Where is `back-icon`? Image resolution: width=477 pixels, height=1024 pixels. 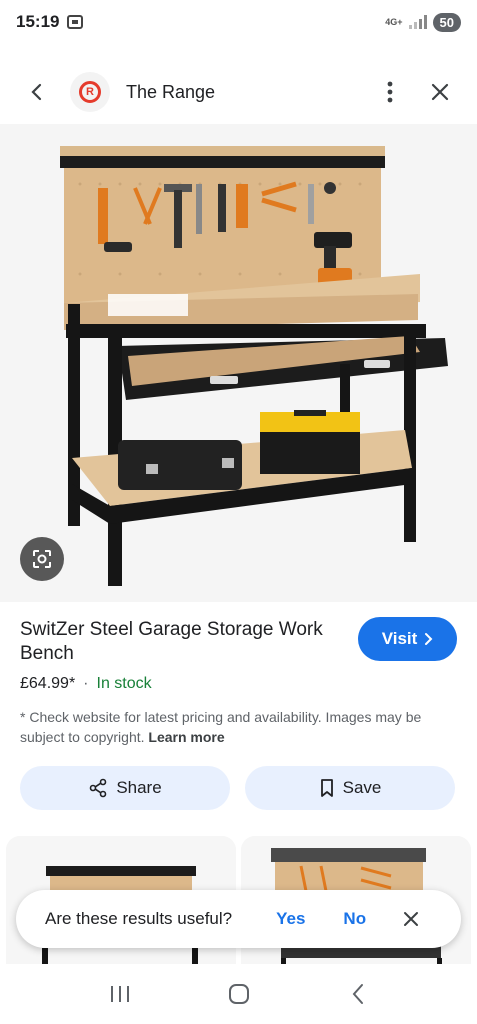
back-icon is located at coordinates (357, 994).